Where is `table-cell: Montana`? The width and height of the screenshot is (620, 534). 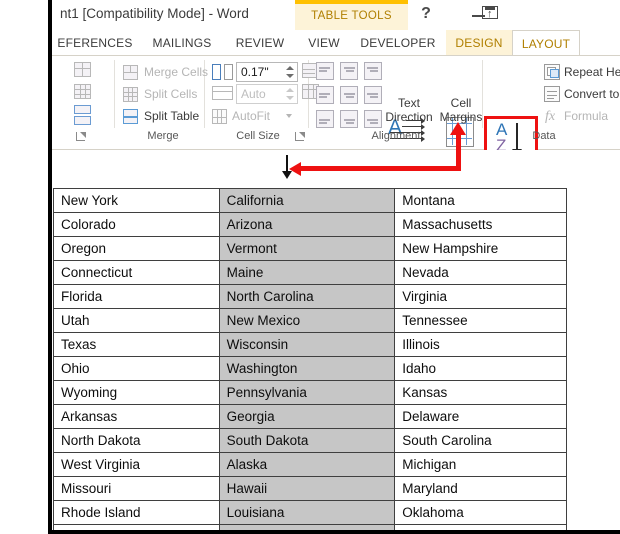 table-cell: Montana is located at coordinates (480, 200).